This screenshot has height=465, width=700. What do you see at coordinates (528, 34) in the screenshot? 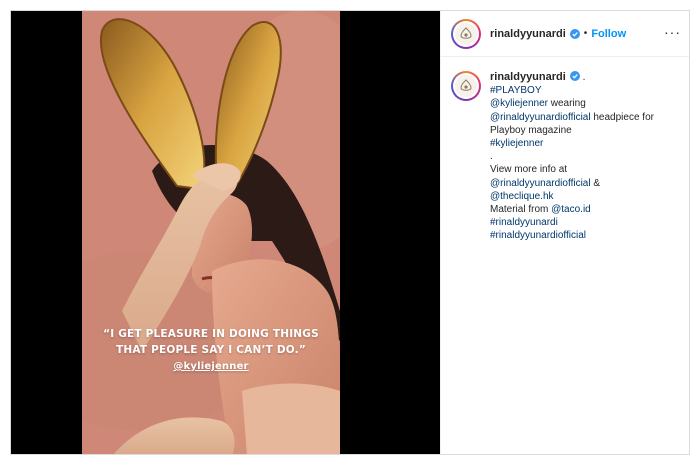
I see `header-username: rinaldyyunardi` at bounding box center [528, 34].